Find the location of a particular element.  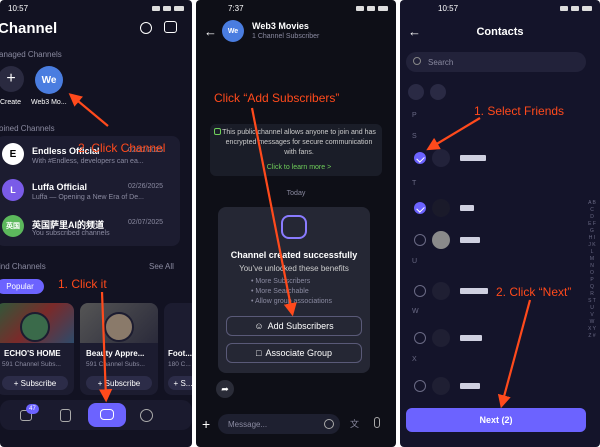

group-icon: □ is located at coordinates (259, 353).